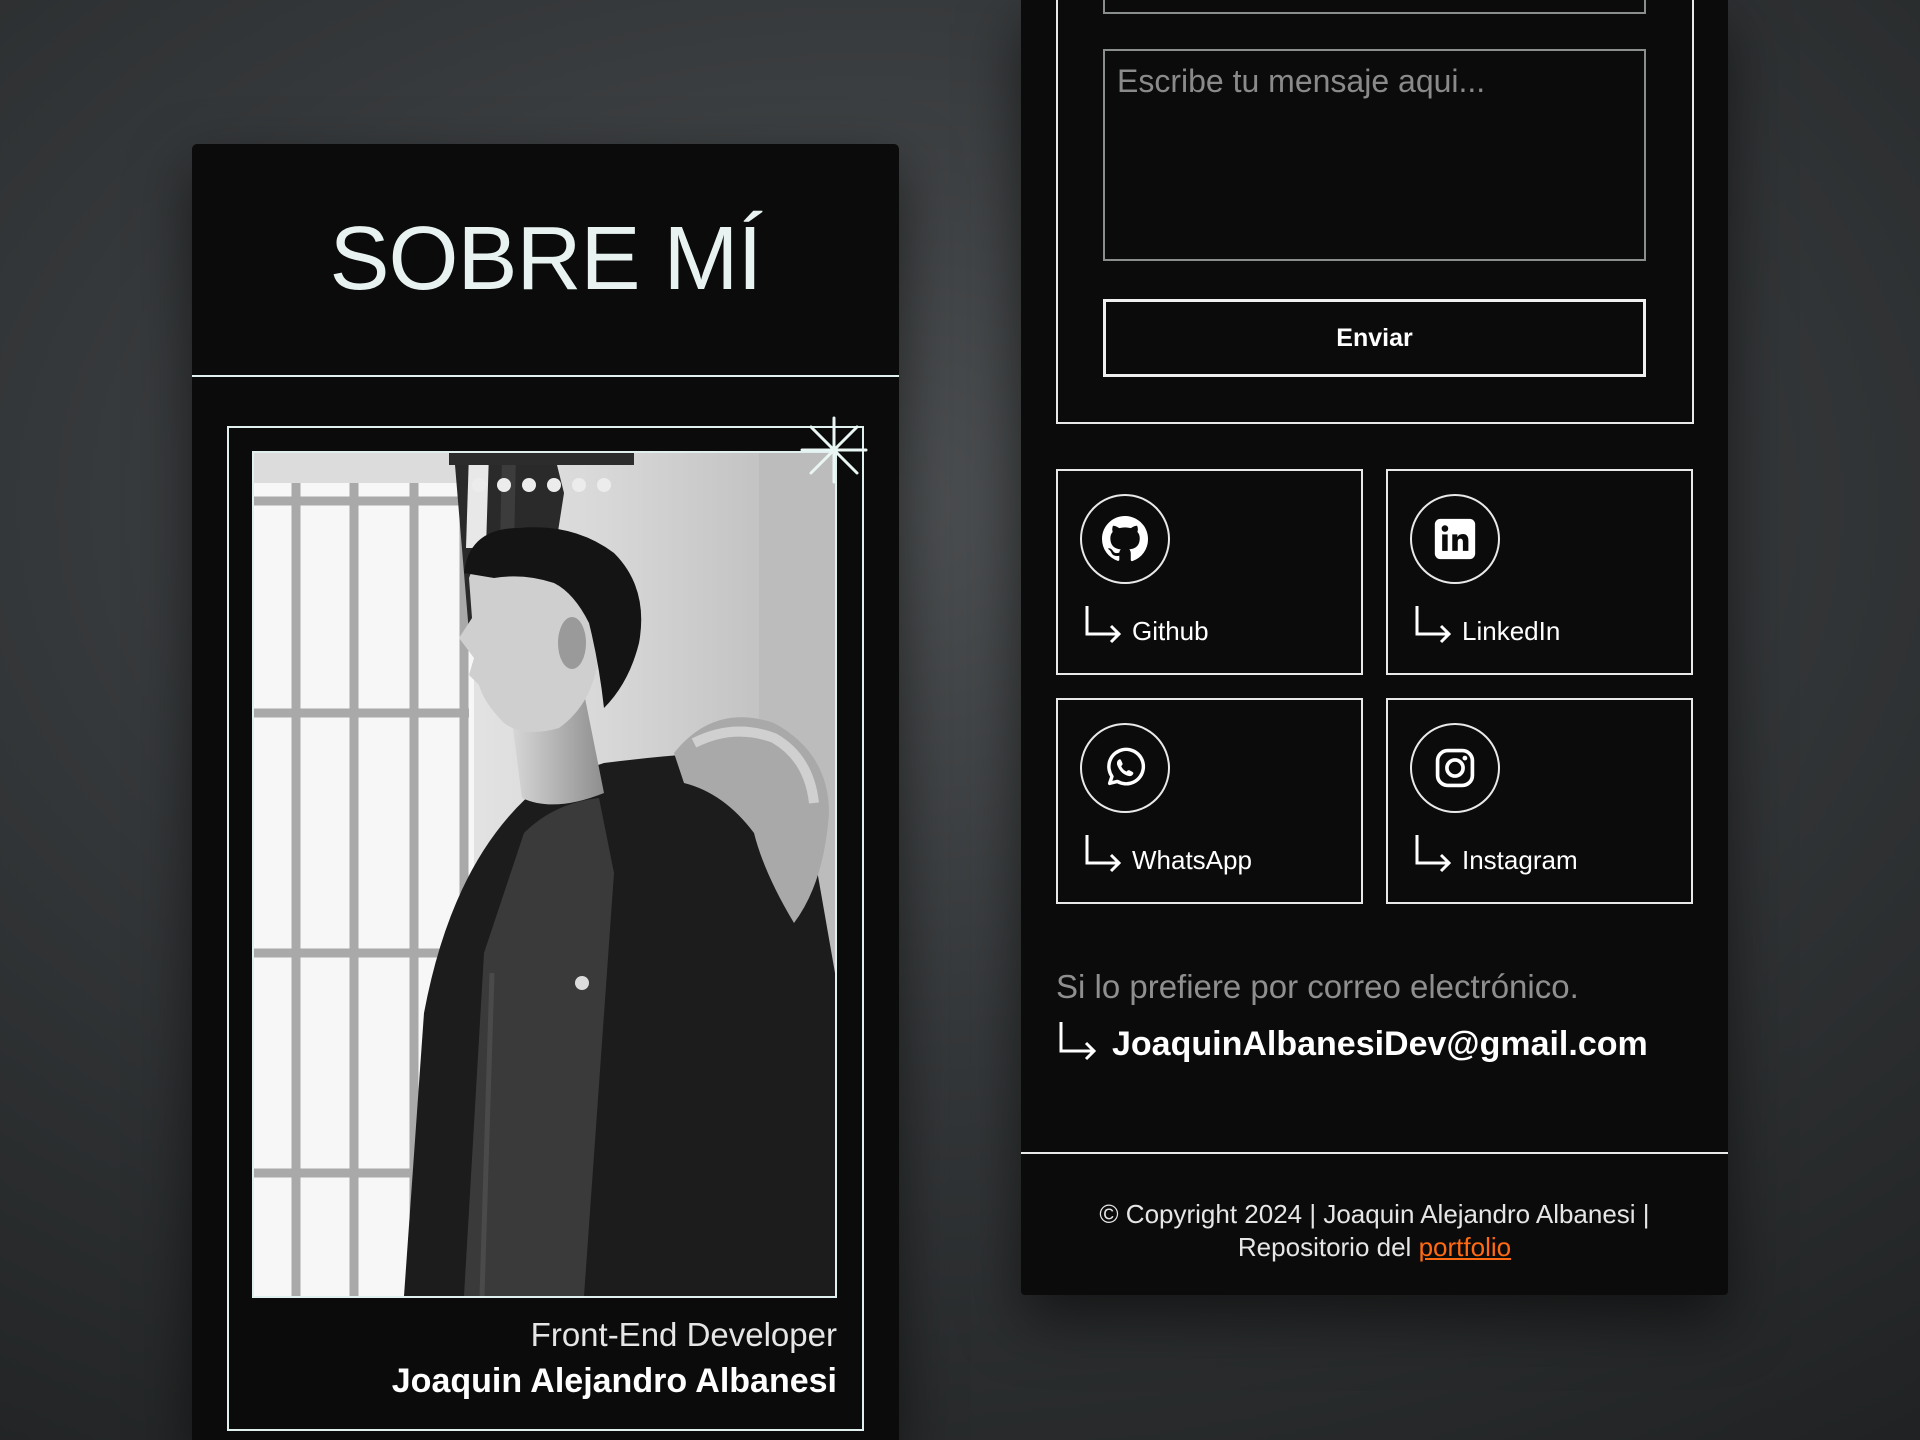 The image size is (1920, 1440). Describe the element at coordinates (1520, 860) in the screenshot. I see `social-label: Instagram` at that location.